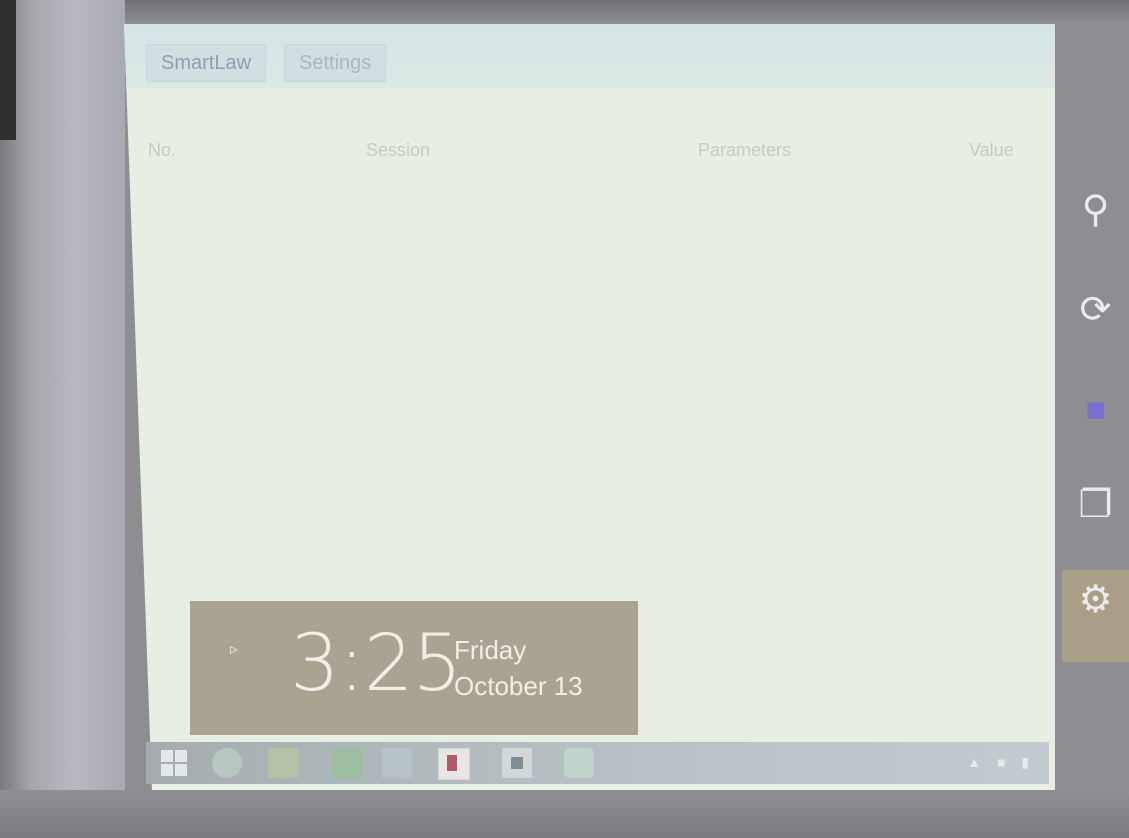 This screenshot has width=1129, height=838. Describe the element at coordinates (283, 763) in the screenshot. I see `file-explorer-icon` at that location.